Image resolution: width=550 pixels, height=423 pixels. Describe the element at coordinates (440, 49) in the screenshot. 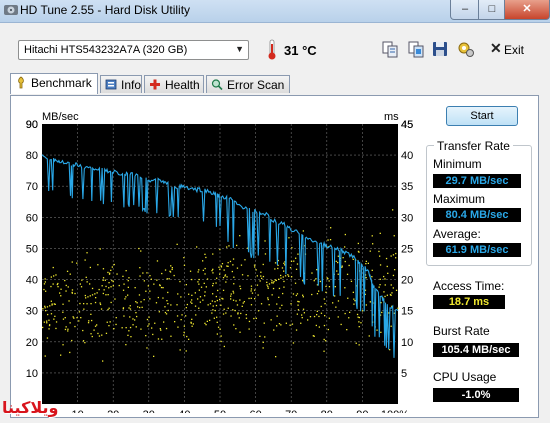

I see `save-icon` at that location.